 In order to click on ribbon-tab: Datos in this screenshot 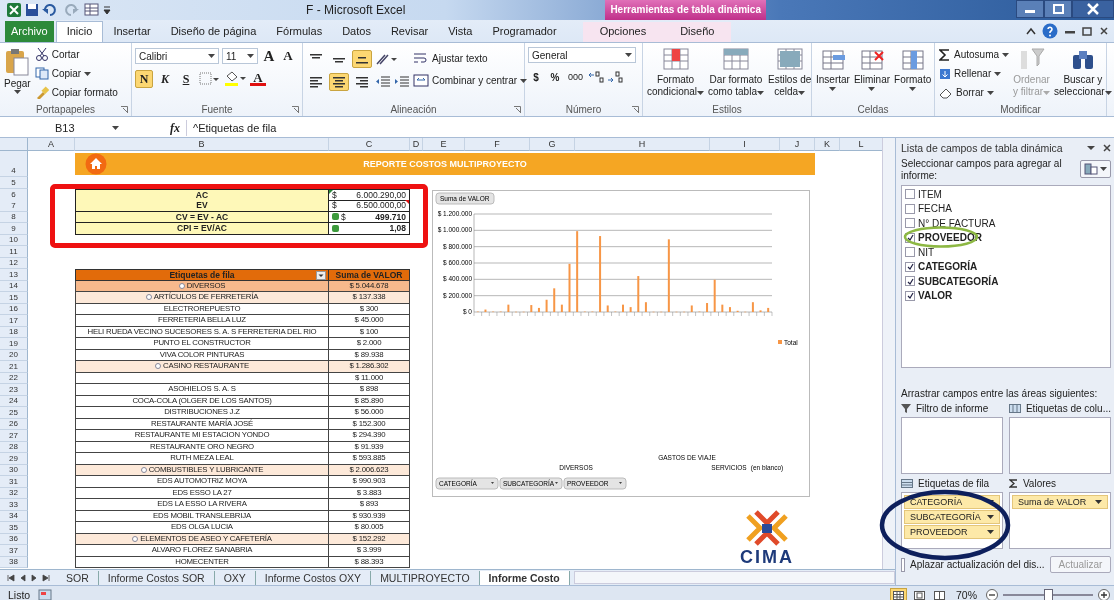, I will do `click(356, 32)`.